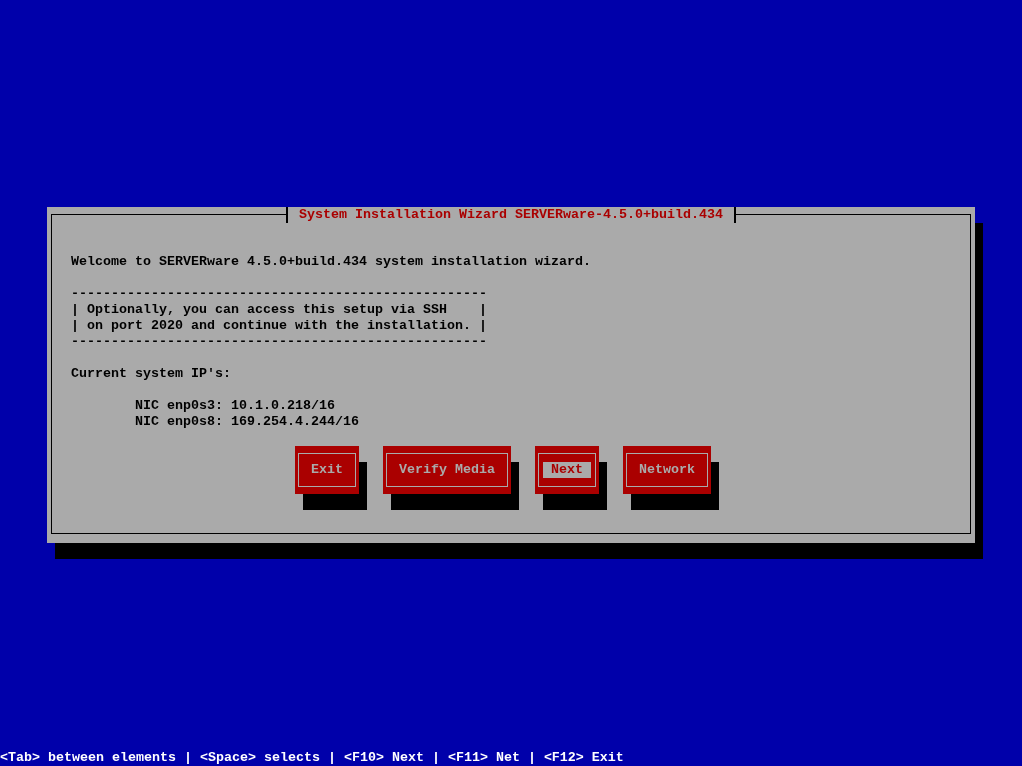 Image resolution: width=1022 pixels, height=766 pixels. What do you see at coordinates (511, 215) in the screenshot?
I see `dialog-title: System Installation Wizard SERVERware-4.5.0+build.434` at bounding box center [511, 215].